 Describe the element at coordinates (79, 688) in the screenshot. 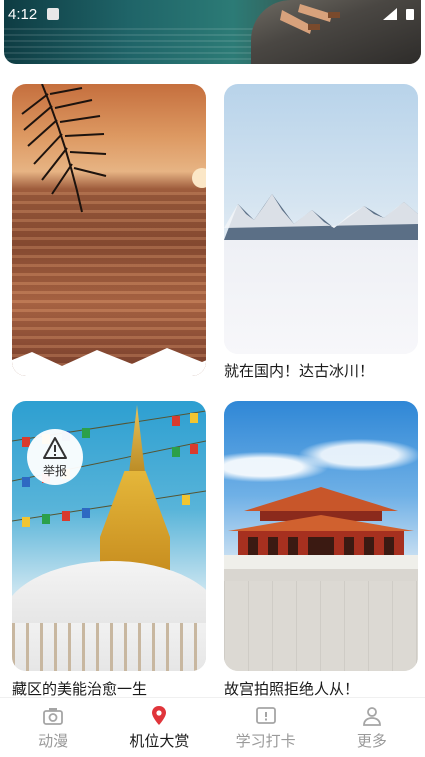

I see `card-caption-3: 藏区的美能治愈一生` at that location.